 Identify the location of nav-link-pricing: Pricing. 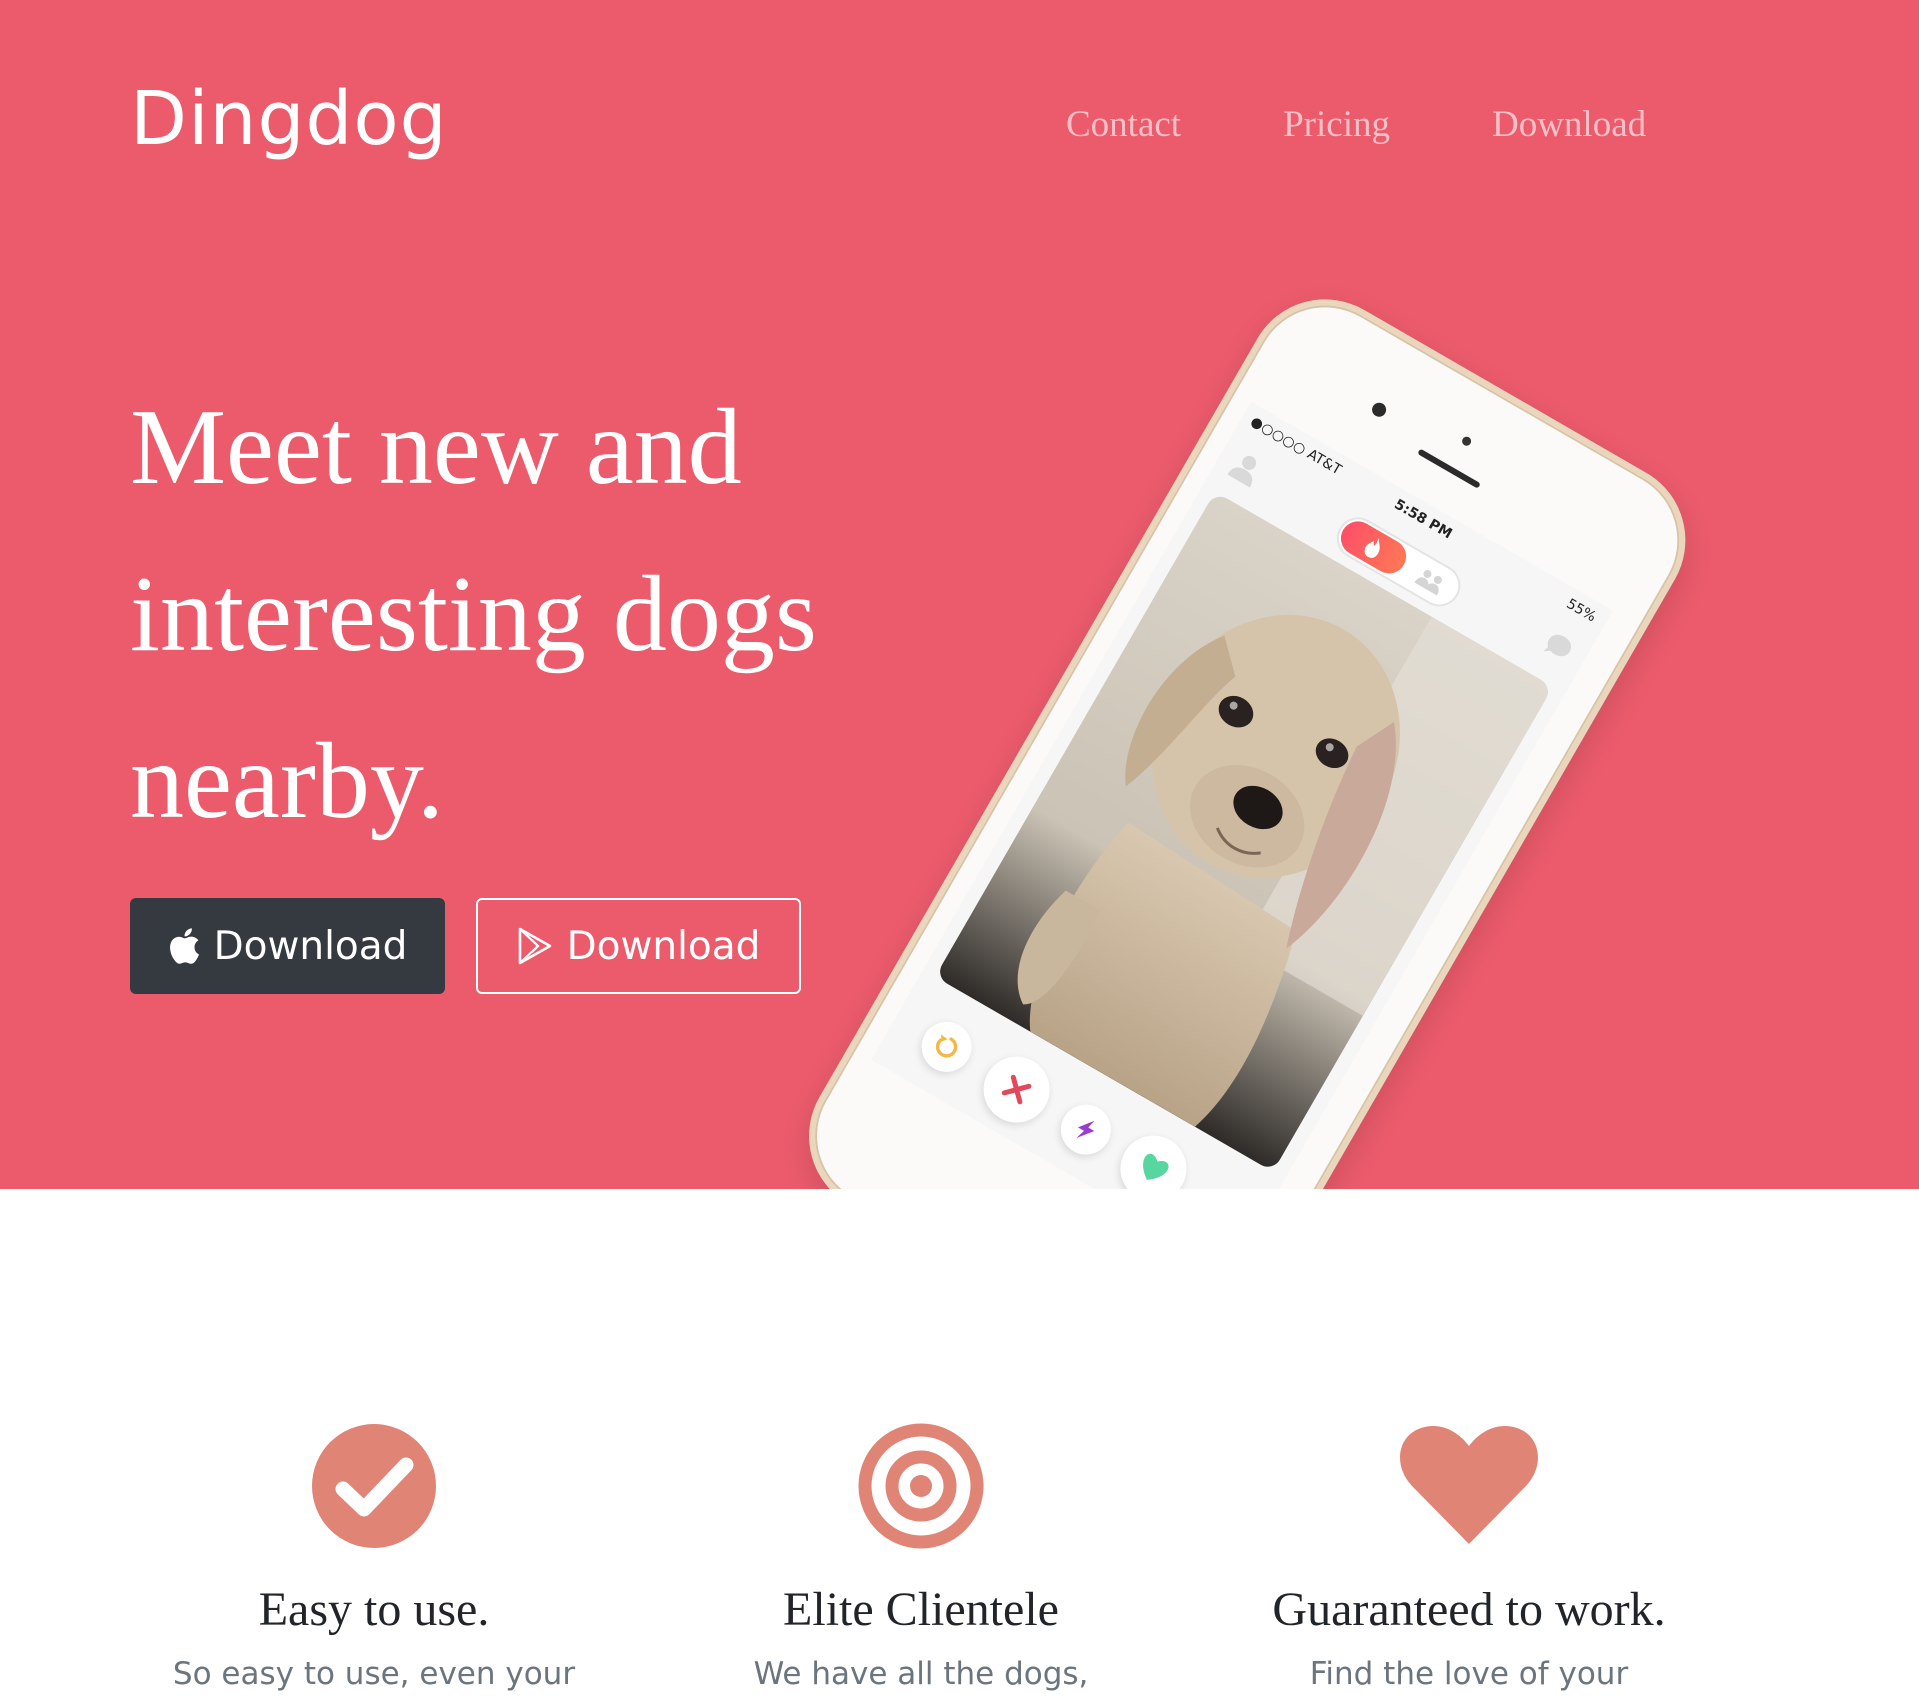
(1336, 124).